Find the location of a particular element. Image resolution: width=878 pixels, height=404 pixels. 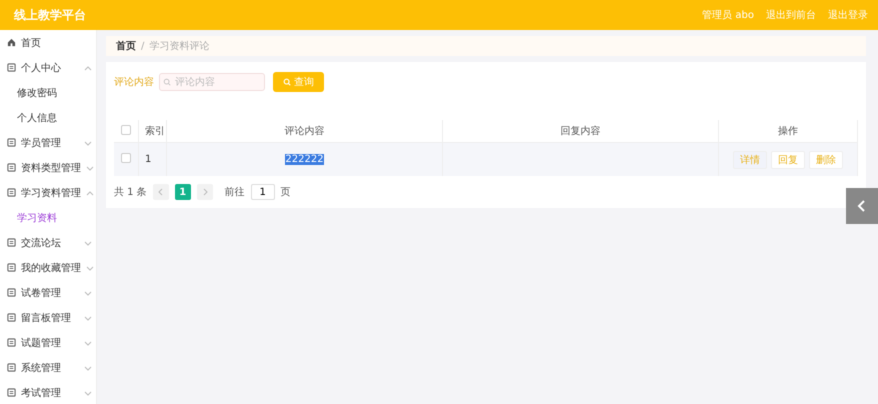

row-checkbox is located at coordinates (126, 158).